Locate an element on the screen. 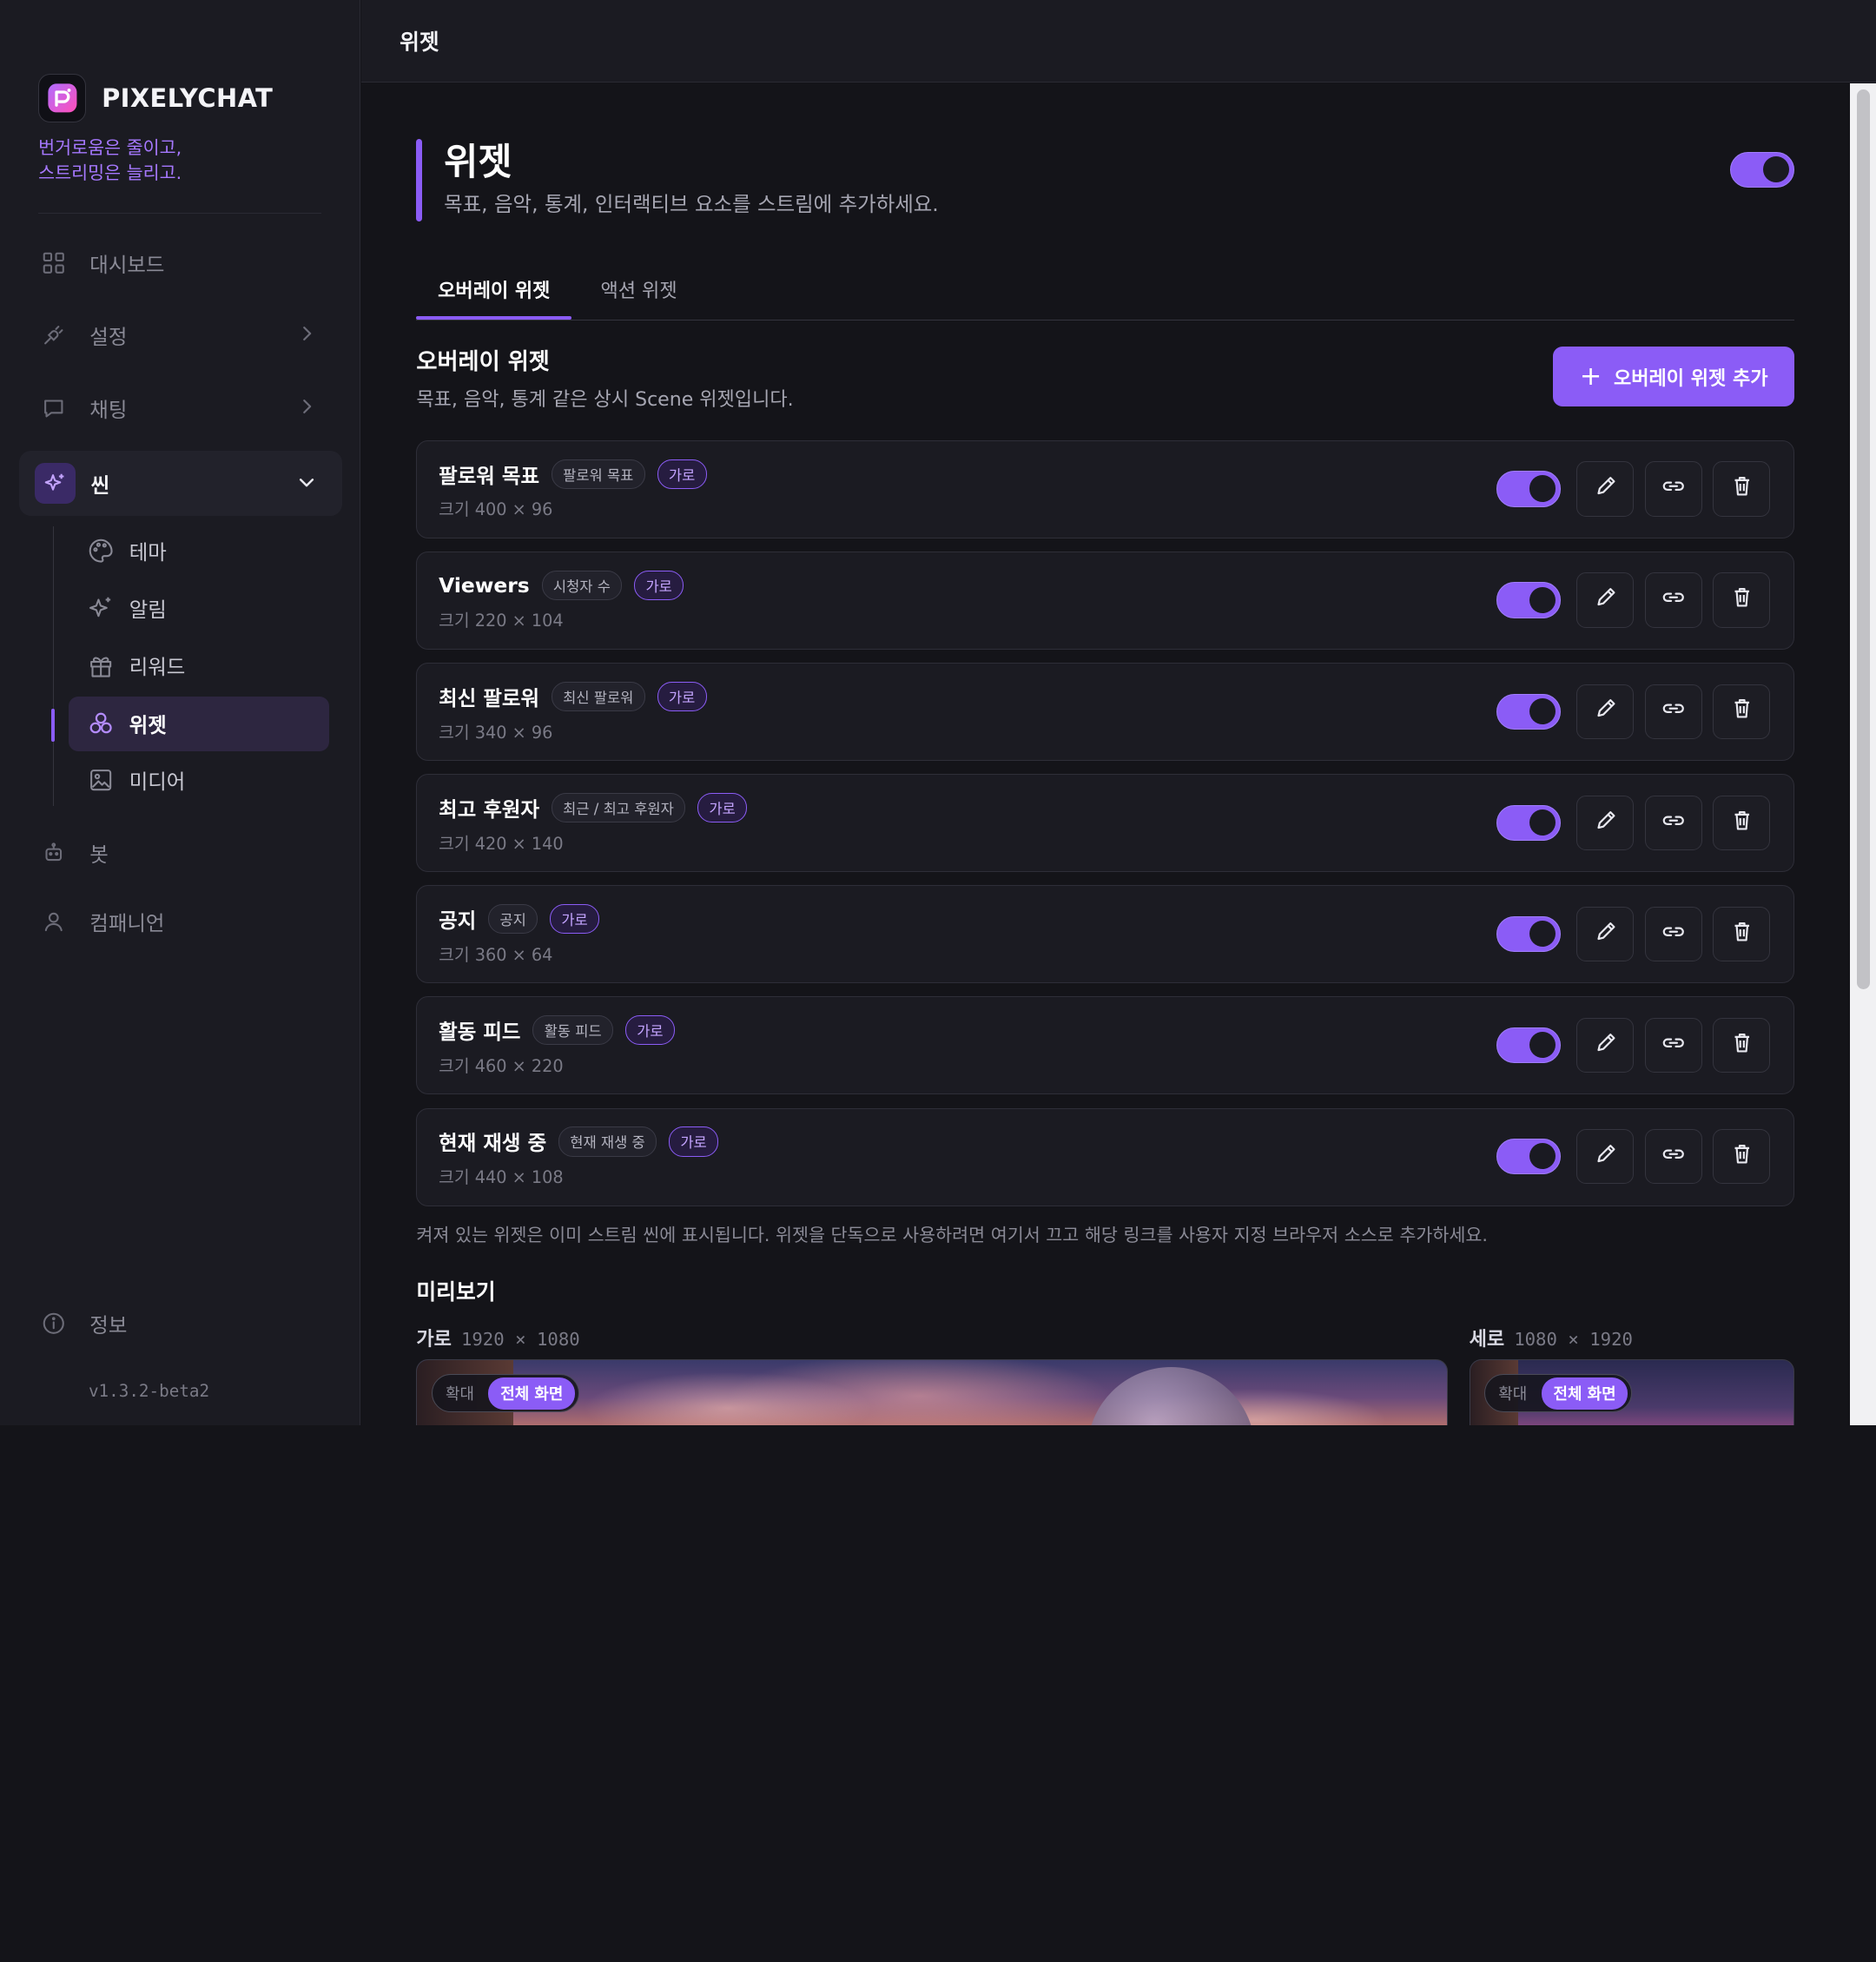  landscape-dims: 1920 × 1080 is located at coordinates (520, 1339).